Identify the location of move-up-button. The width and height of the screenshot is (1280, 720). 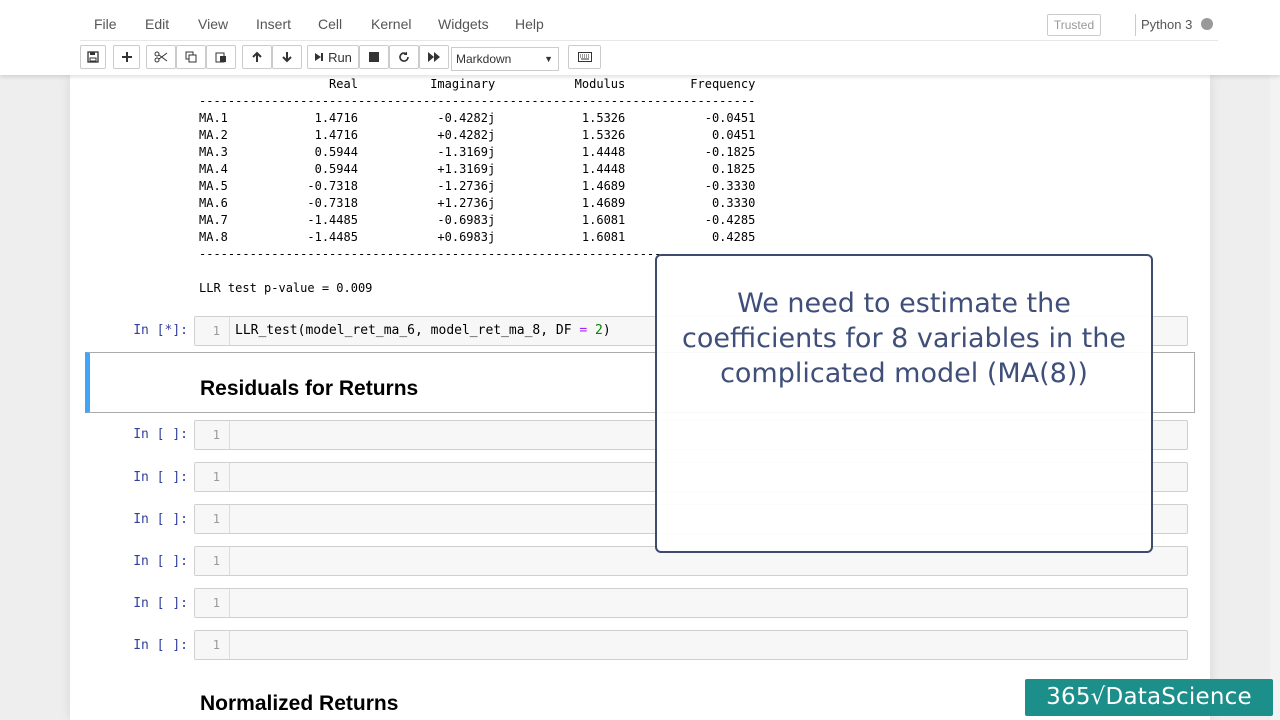
(257, 57).